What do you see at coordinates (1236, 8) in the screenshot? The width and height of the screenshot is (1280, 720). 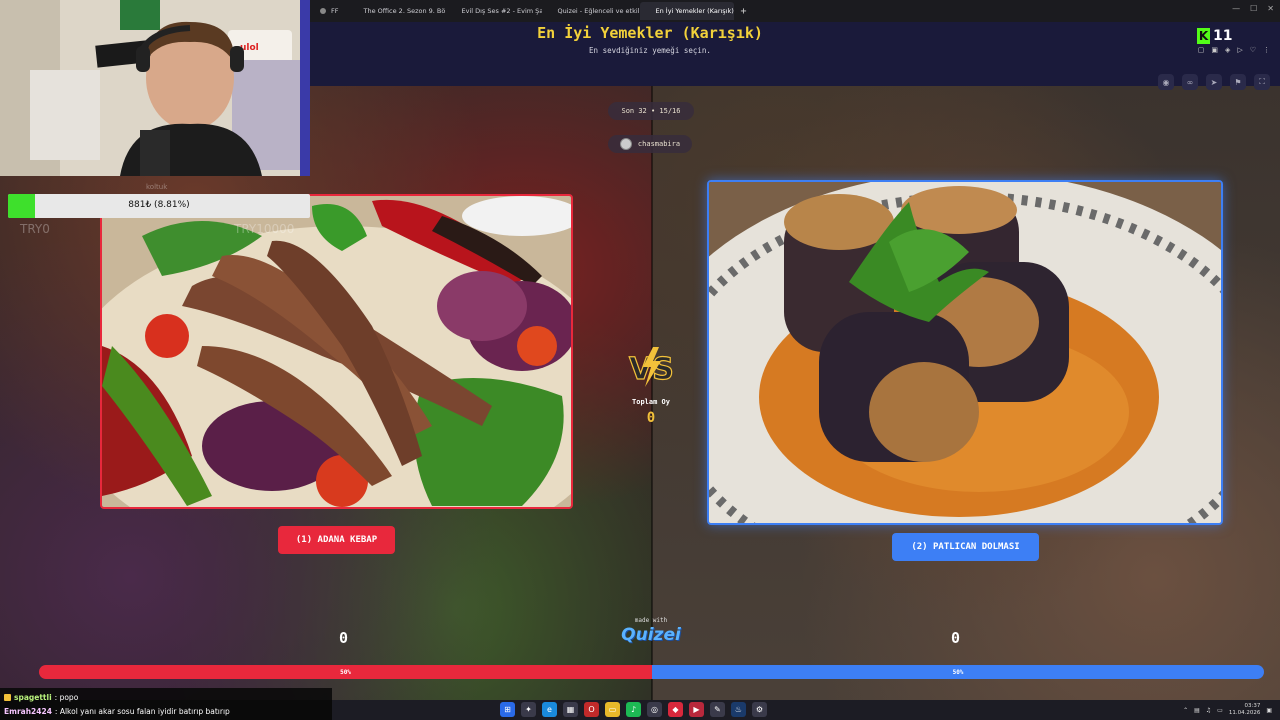 I see `minimize-icon: —` at bounding box center [1236, 8].